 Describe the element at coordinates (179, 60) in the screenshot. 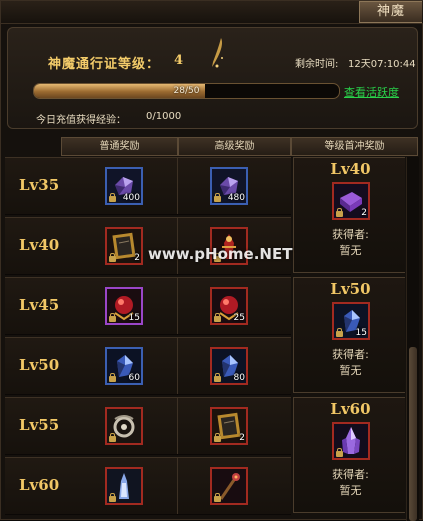

I see `pass-level-value: 4` at that location.